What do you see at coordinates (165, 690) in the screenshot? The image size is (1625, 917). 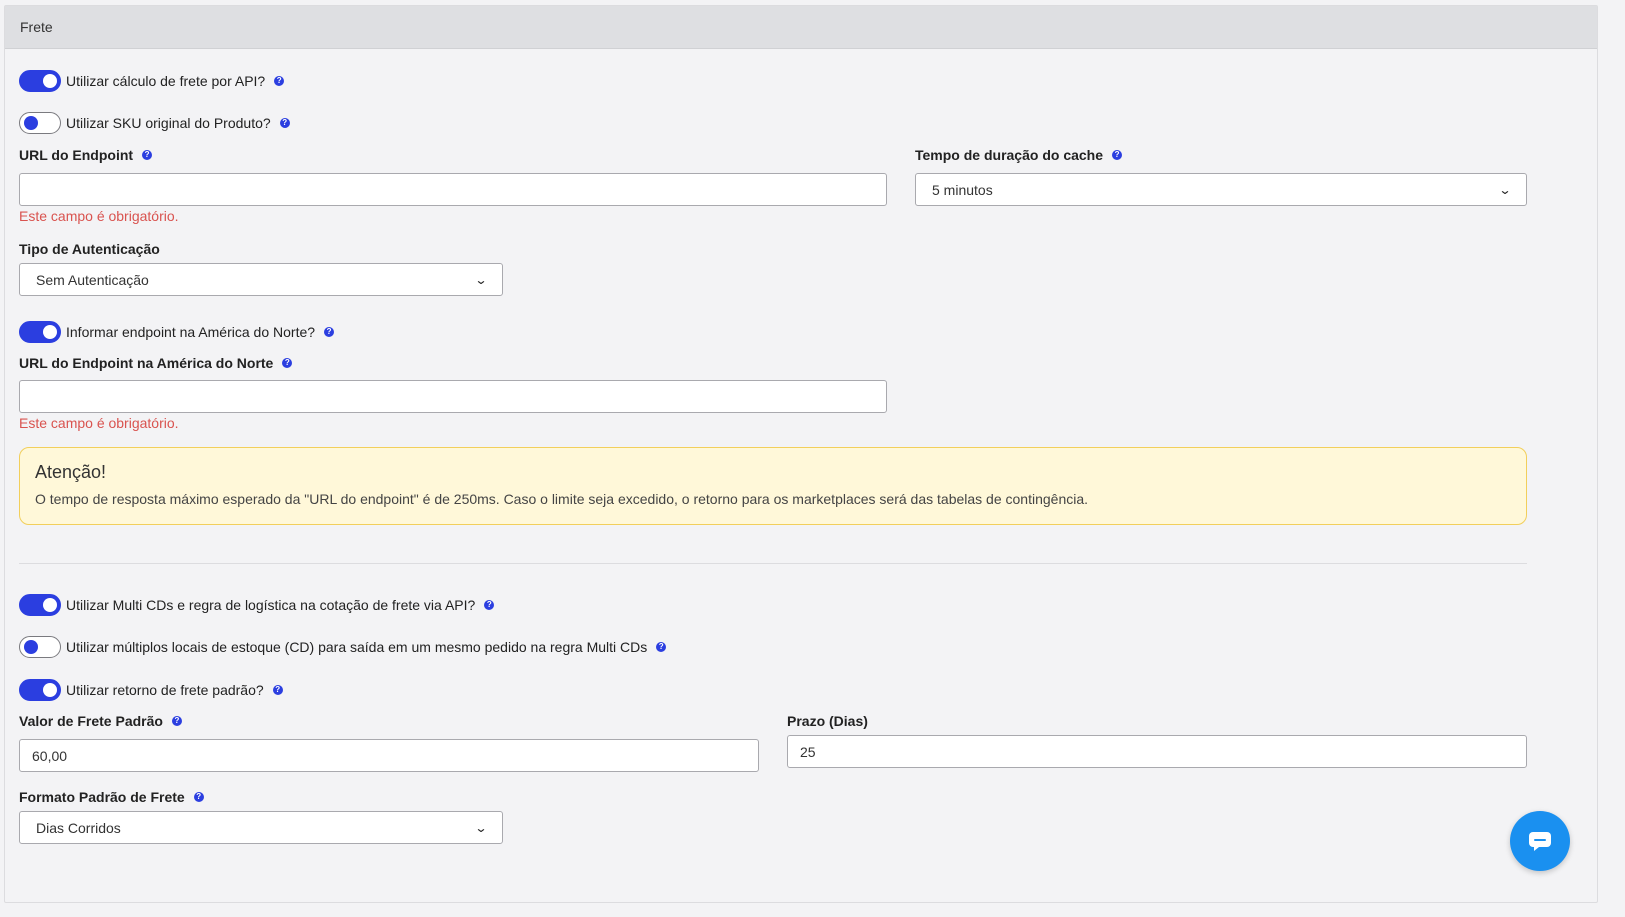 I see `default-return-label: Utilizar retorno de frete padrão?` at bounding box center [165, 690].